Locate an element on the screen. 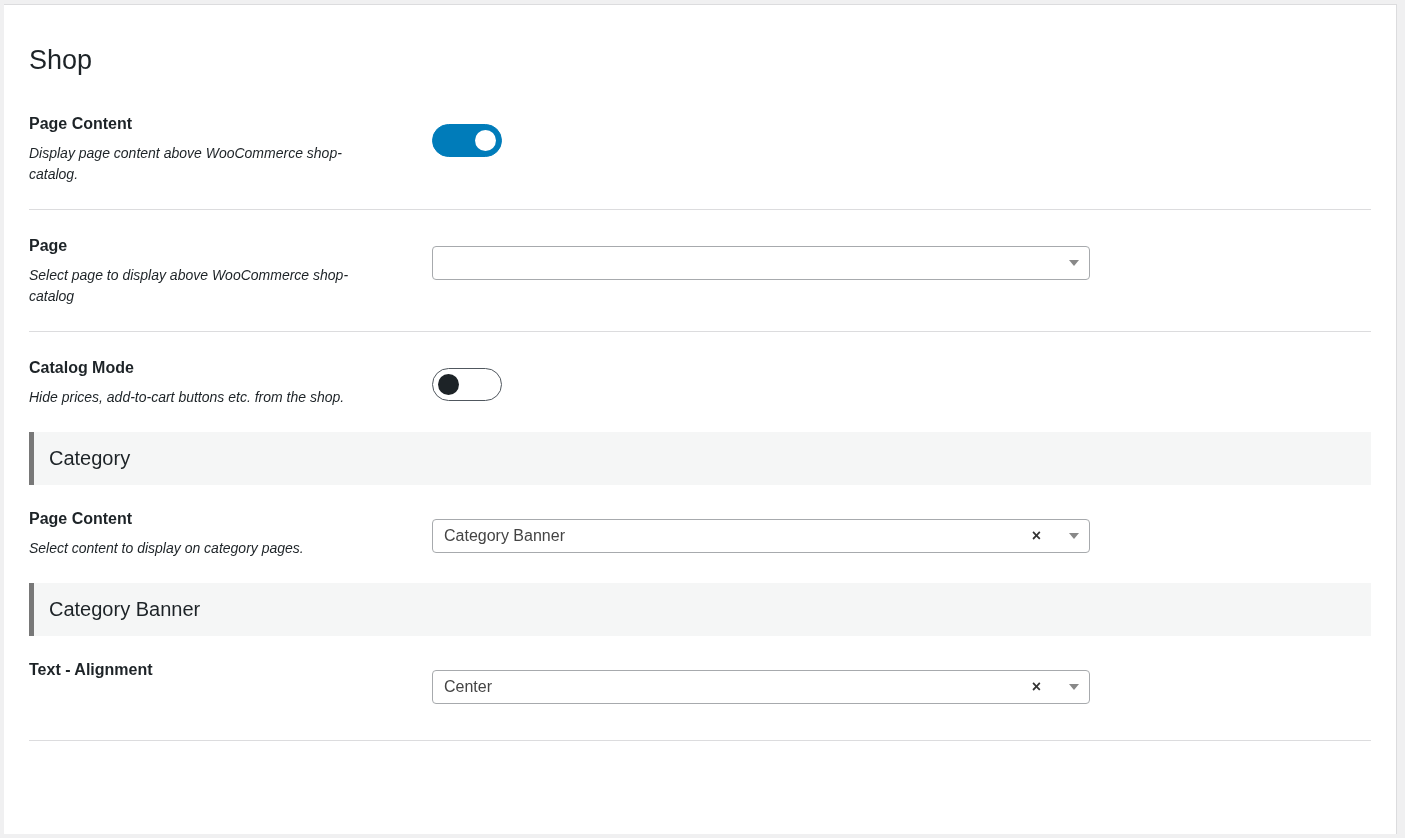 Image resolution: width=1405 pixels, height=838 pixels. select-field: Category Banner × is located at coordinates (761, 536).